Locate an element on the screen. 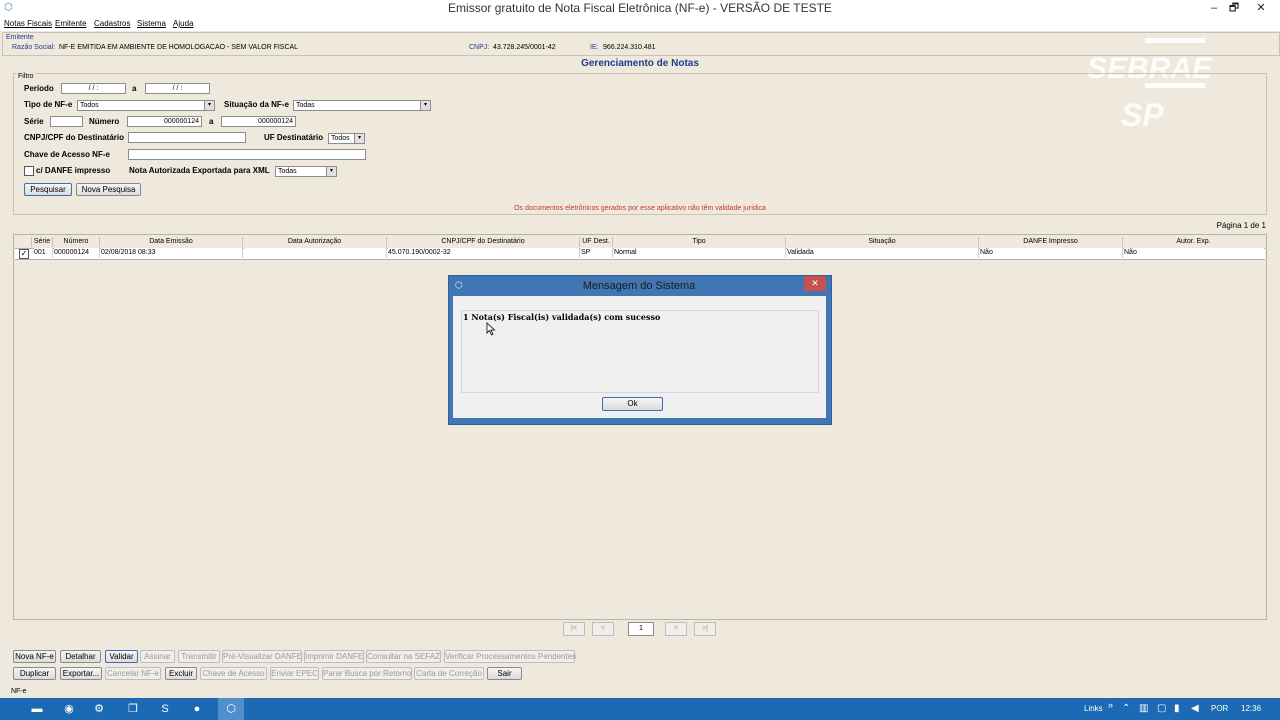 Image resolution: width=1280 pixels, height=720 pixels. excluir-button: Excluir is located at coordinates (181, 673).